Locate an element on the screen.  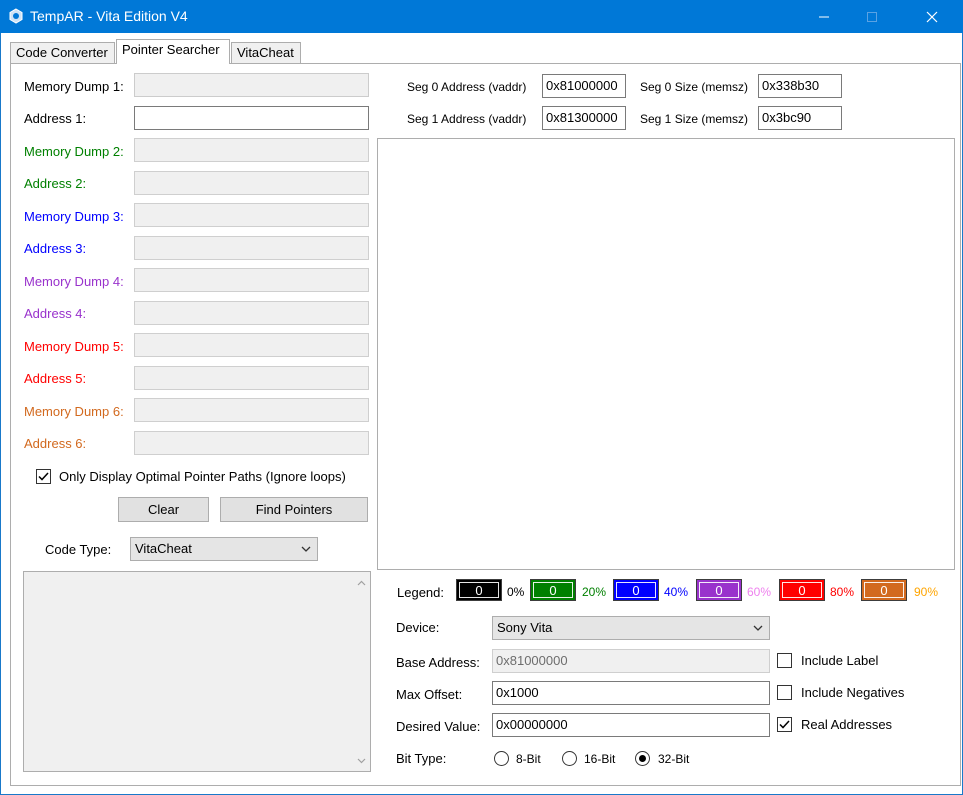
code-type-select: VitaCheat is located at coordinates (224, 549).